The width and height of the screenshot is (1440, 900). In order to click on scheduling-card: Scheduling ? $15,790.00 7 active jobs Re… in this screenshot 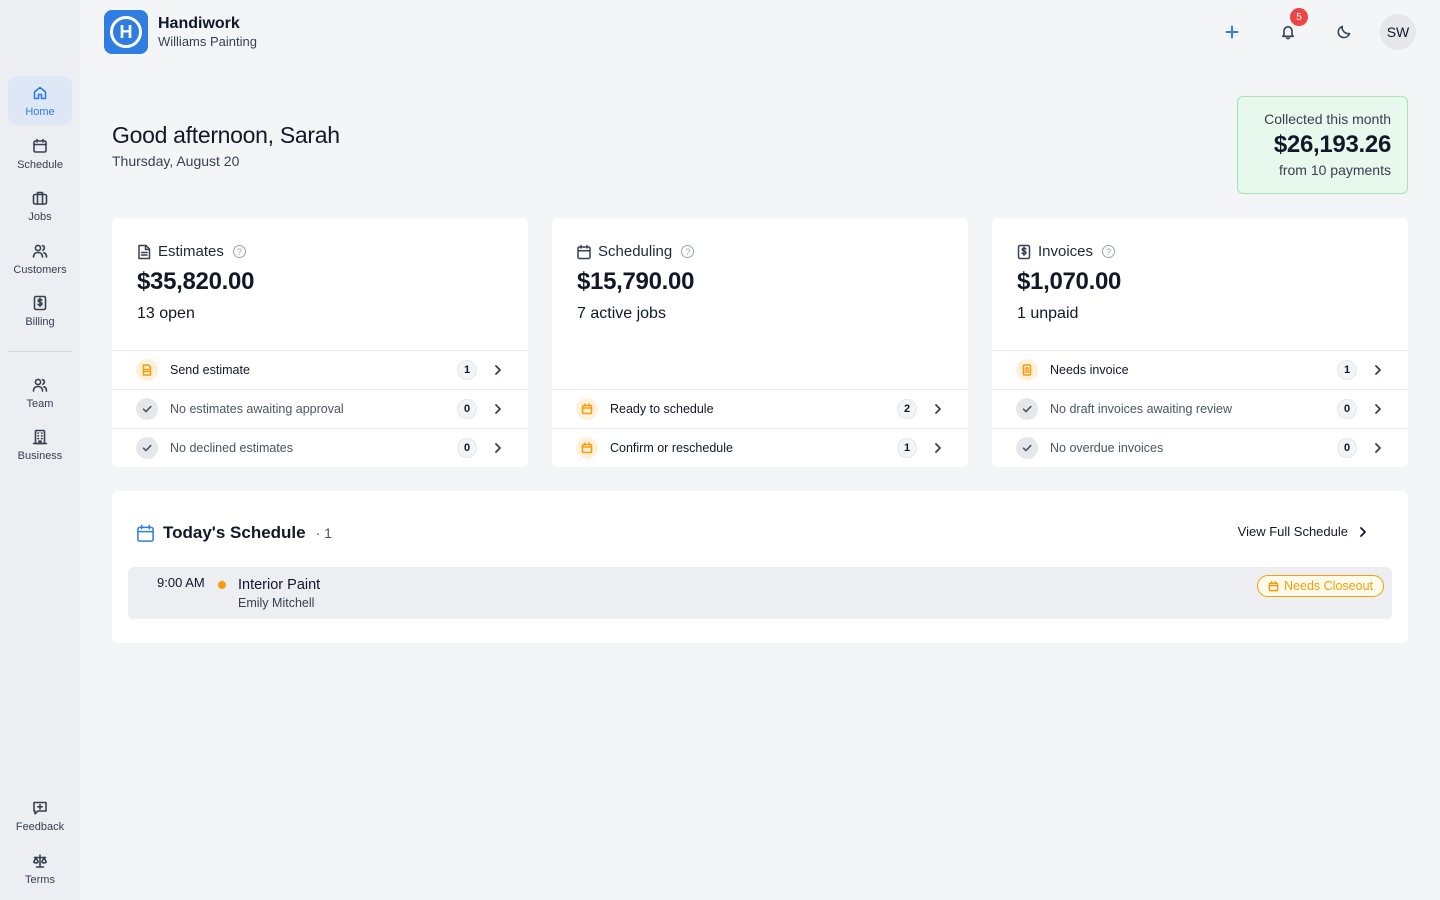, I will do `click(760, 342)`.